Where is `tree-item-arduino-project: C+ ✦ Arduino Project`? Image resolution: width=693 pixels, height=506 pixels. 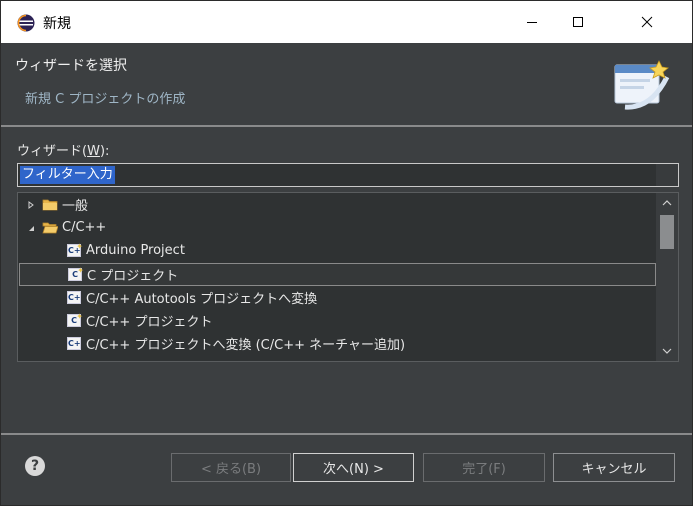 tree-item-arduino-project: C+ ✦ Arduino Project is located at coordinates (337, 250).